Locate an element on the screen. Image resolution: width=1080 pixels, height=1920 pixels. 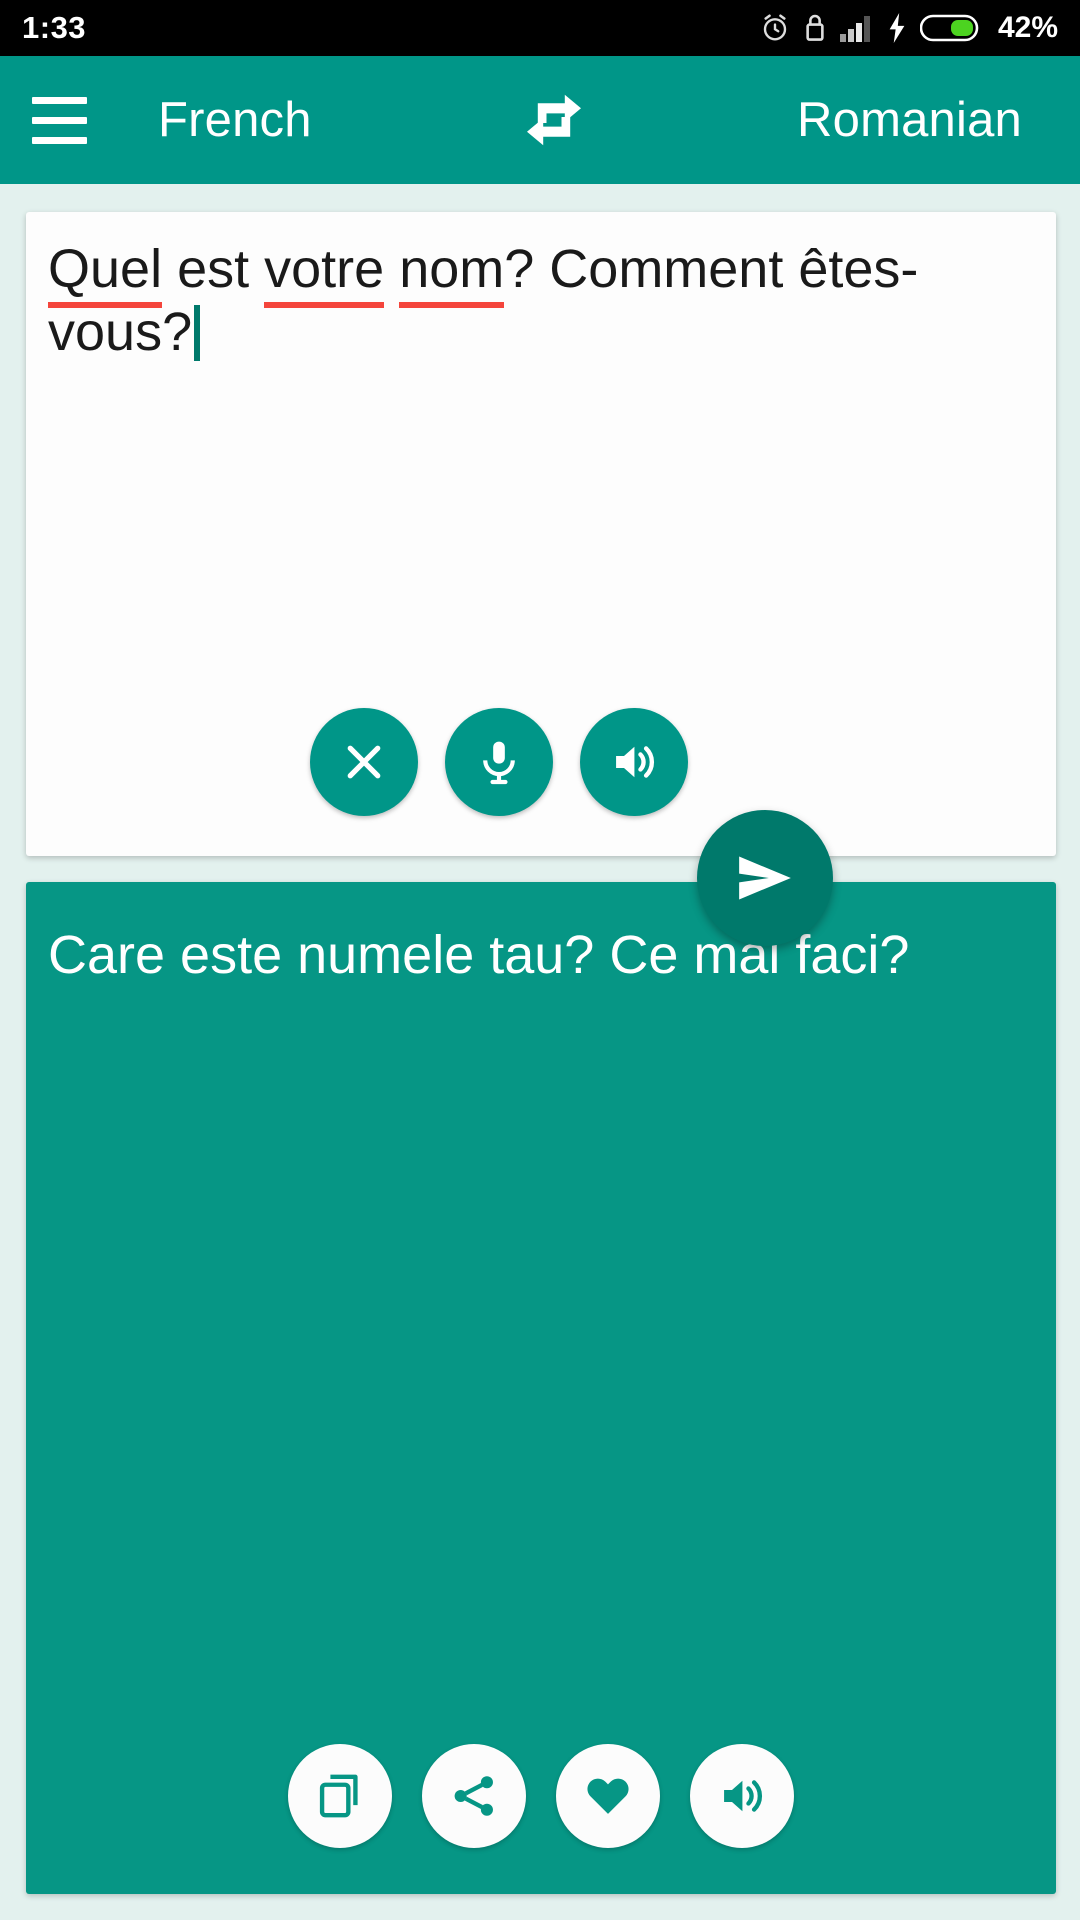
app-bar: French Romanian is located at coordinates (540, 120).